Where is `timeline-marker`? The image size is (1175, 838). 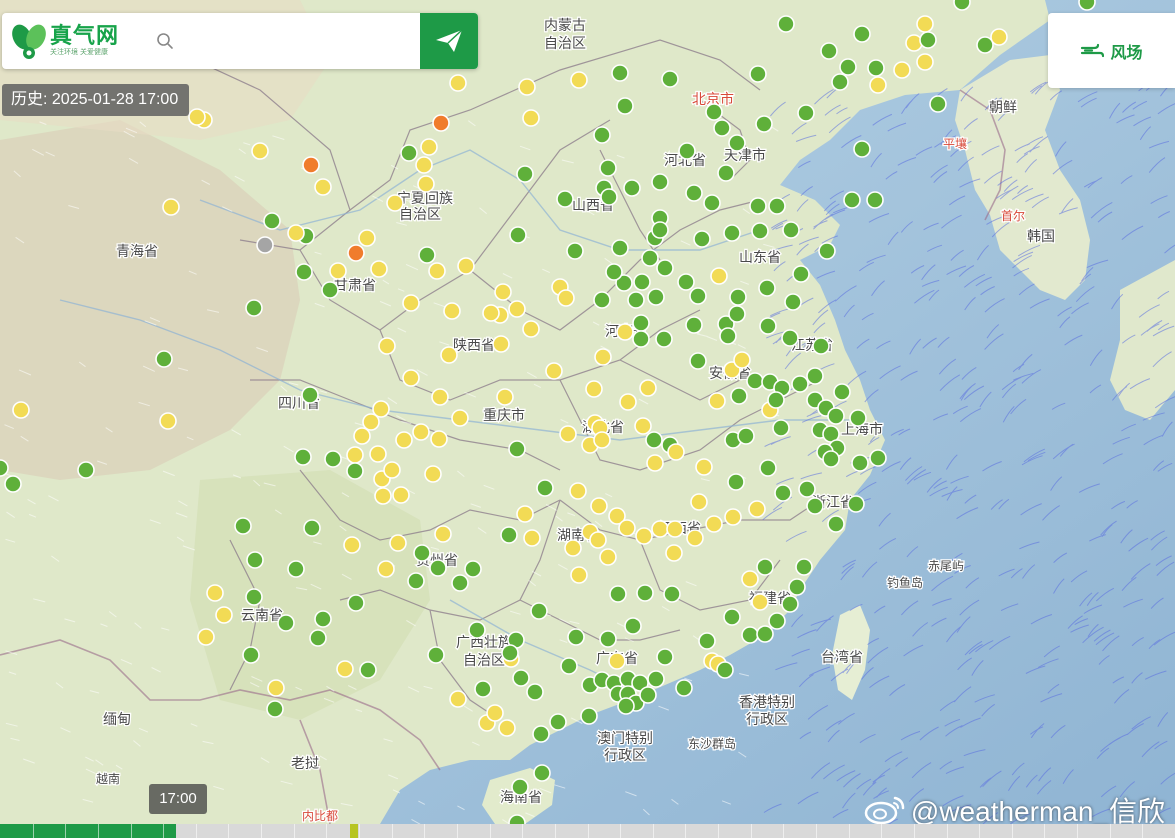
timeline-marker is located at coordinates (354, 831).